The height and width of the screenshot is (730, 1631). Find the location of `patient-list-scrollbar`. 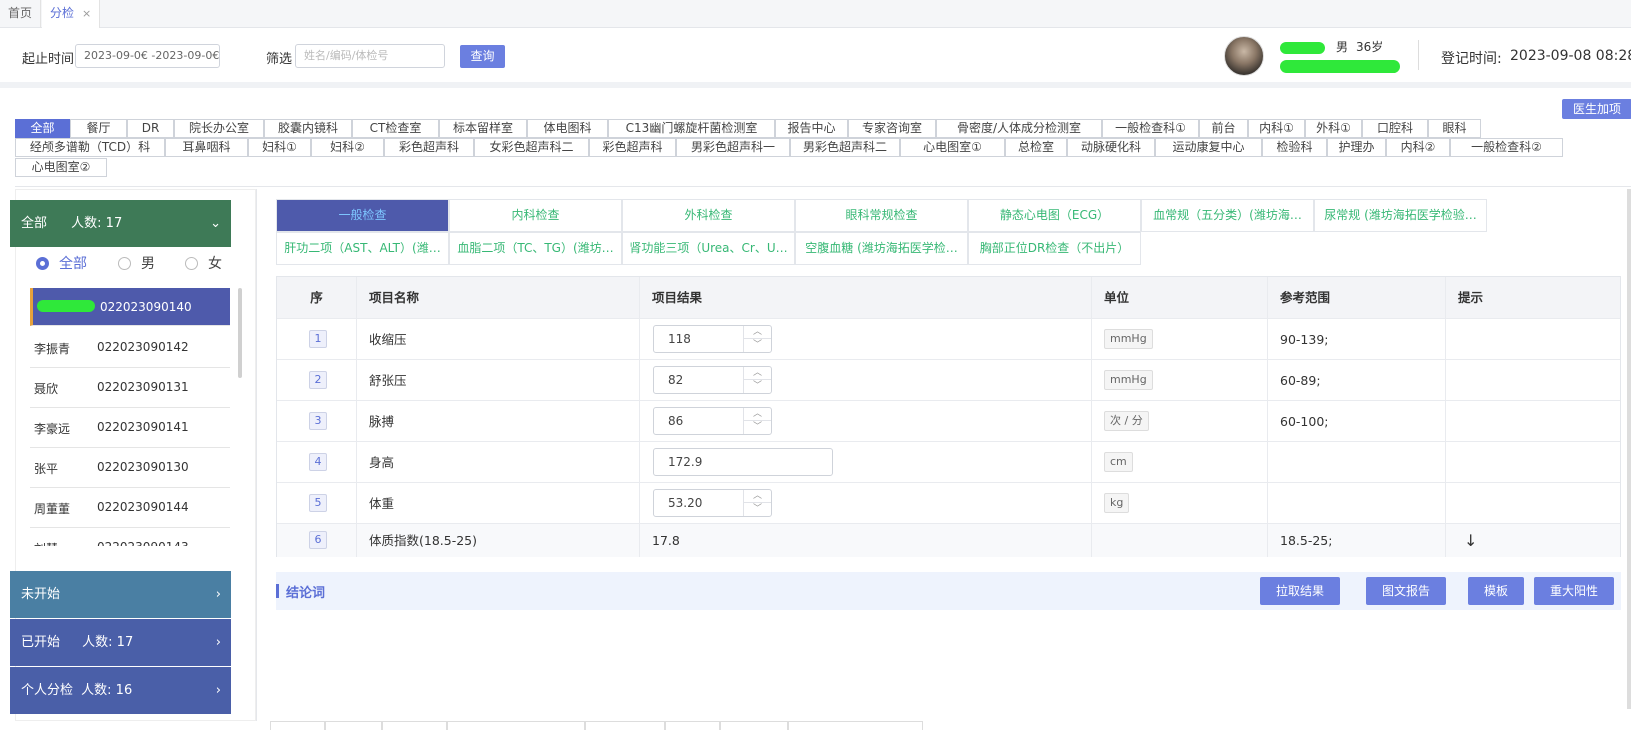

patient-list-scrollbar is located at coordinates (240, 333).